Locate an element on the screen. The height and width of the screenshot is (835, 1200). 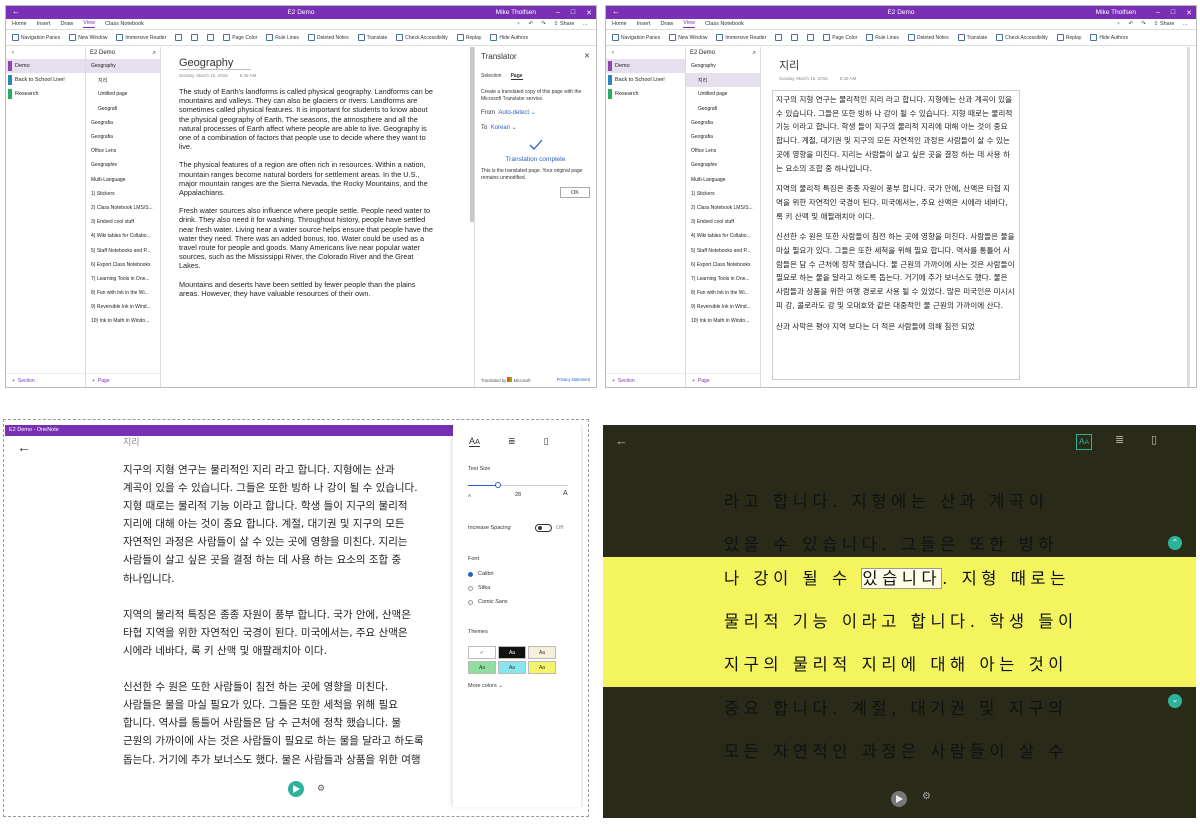
redo-icon: ↷ is located at coordinates (1143, 24).